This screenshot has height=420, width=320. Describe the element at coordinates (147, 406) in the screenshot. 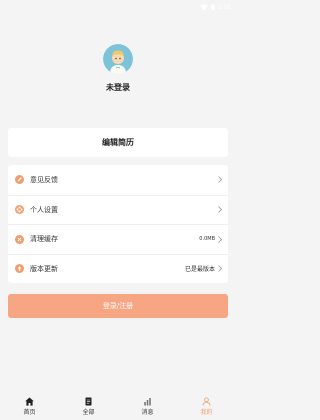

I see `tab-messages: 消息` at that location.